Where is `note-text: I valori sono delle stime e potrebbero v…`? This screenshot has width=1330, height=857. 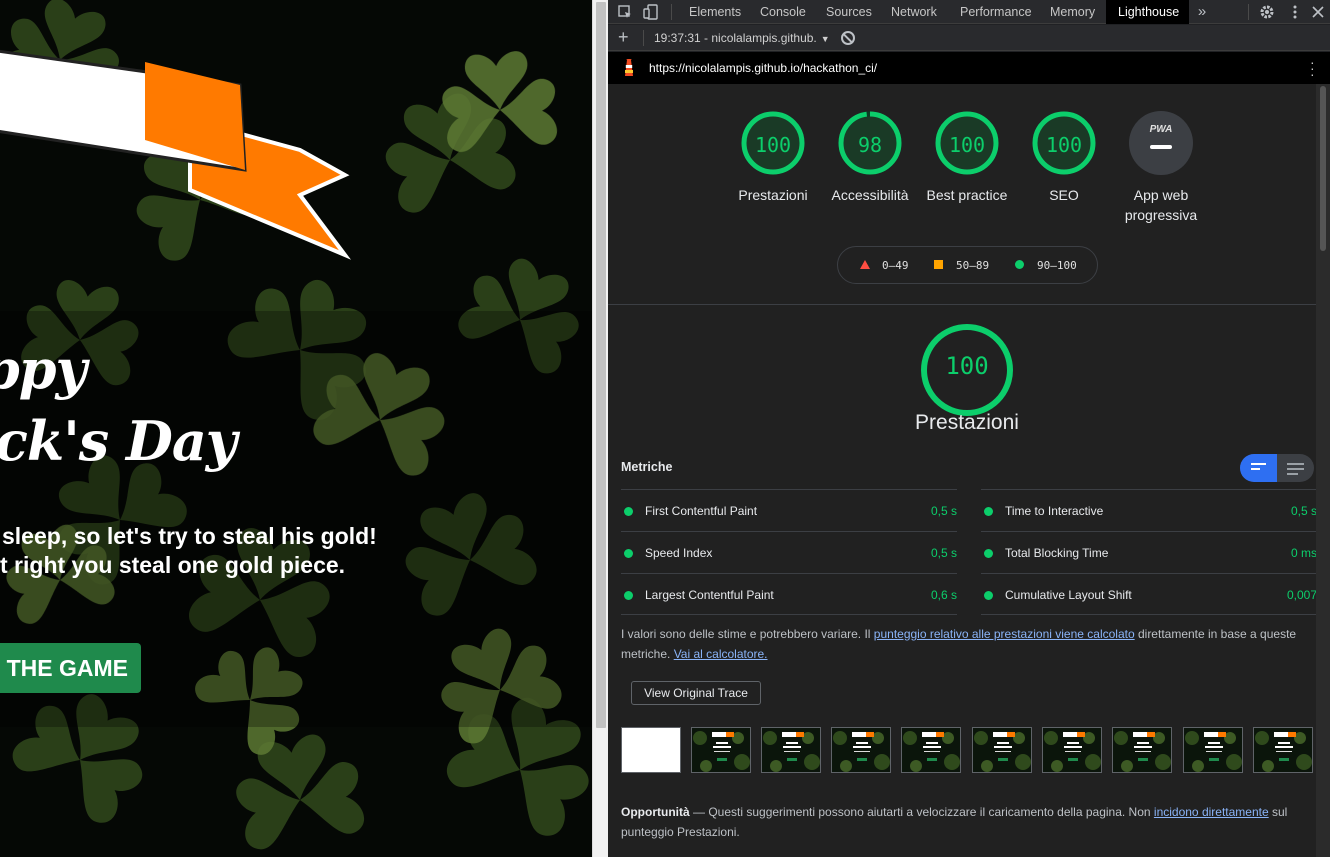 note-text: I valori sono delle stime e potrebbero v… is located at coordinates (747, 634).